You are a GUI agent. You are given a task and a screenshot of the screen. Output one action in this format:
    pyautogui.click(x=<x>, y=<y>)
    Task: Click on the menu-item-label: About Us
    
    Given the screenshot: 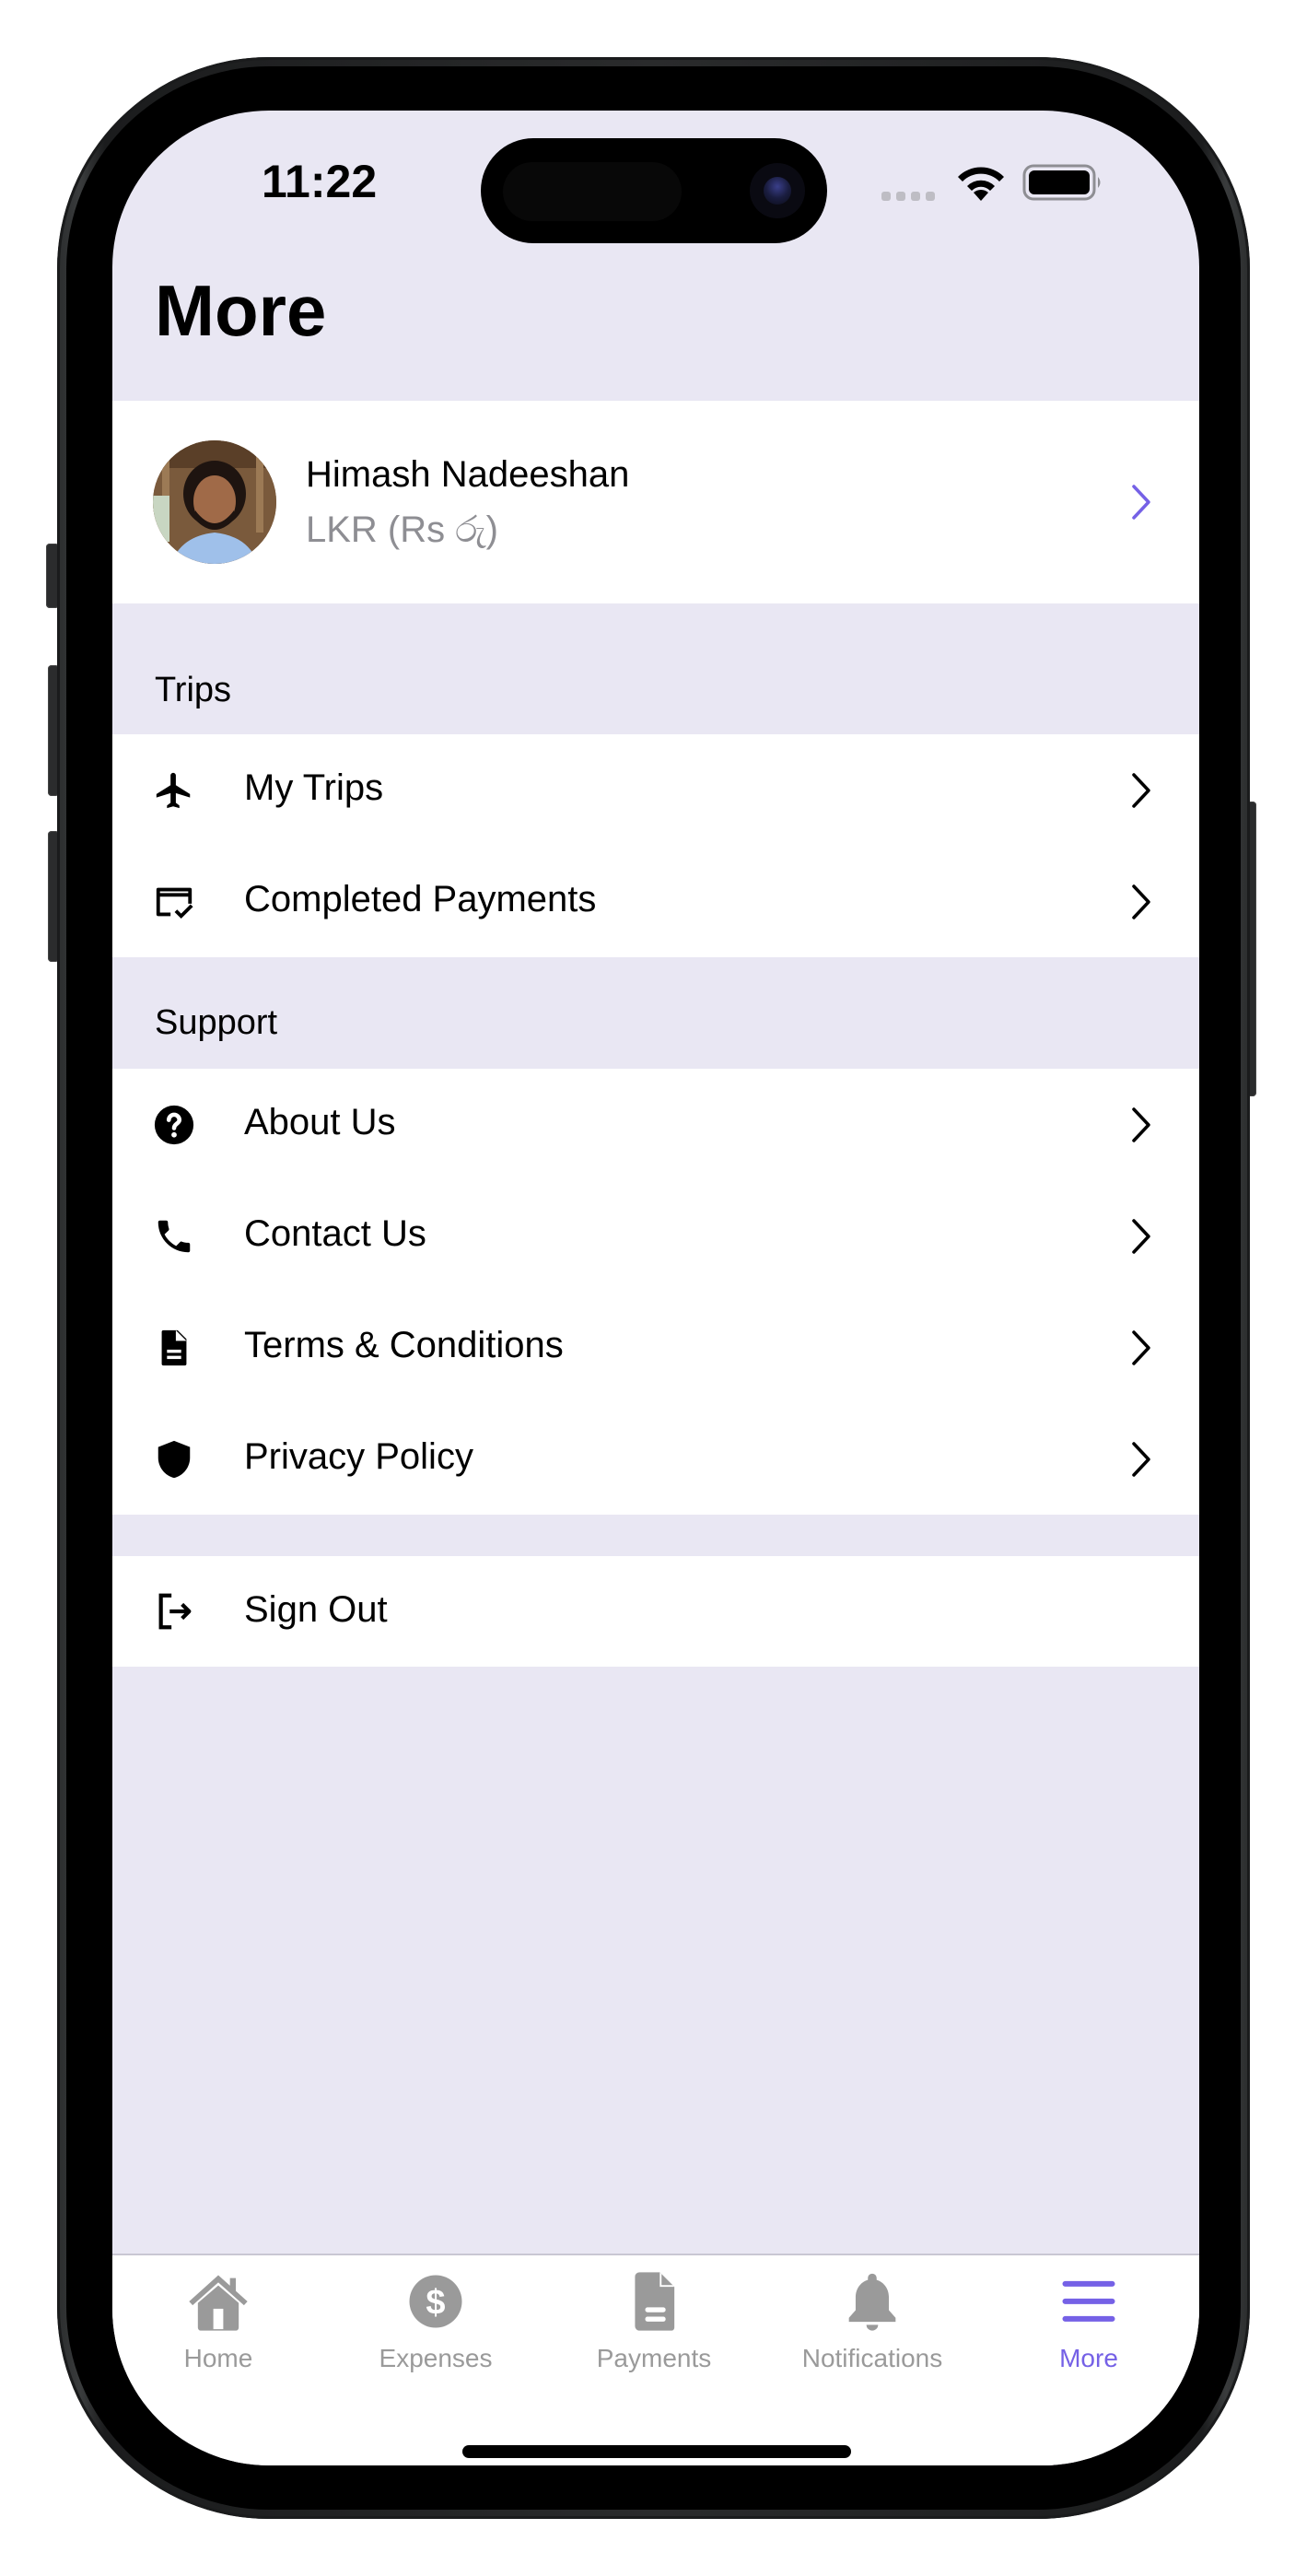 What is the action you would take?
    pyautogui.click(x=320, y=1122)
    